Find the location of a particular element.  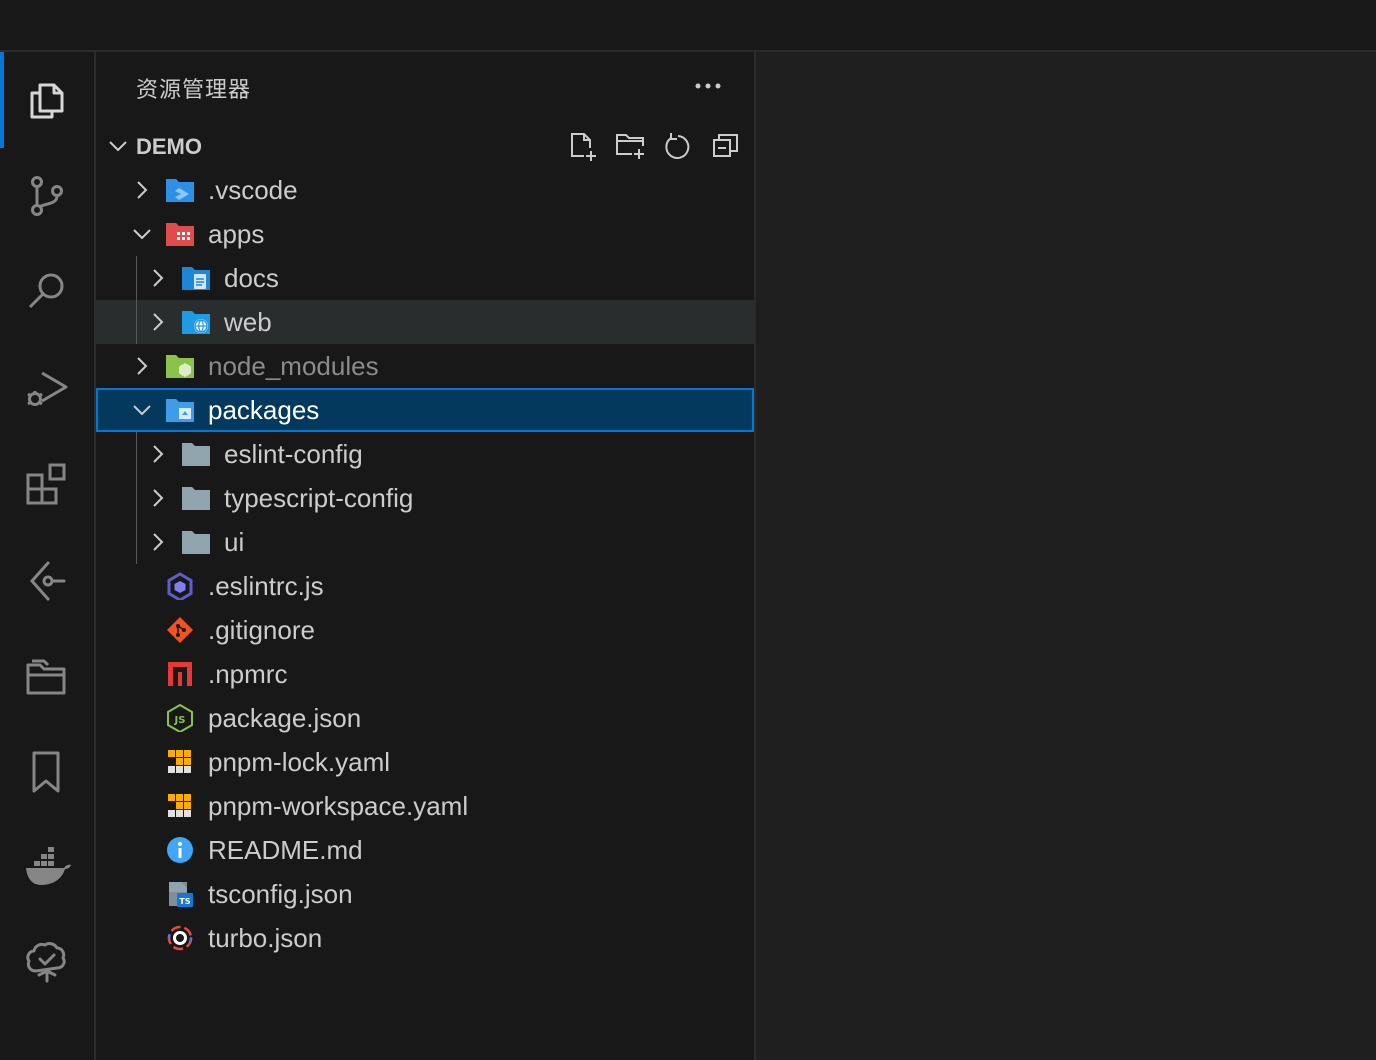

tree-item-label: tsconfig.json is located at coordinates (280, 894).